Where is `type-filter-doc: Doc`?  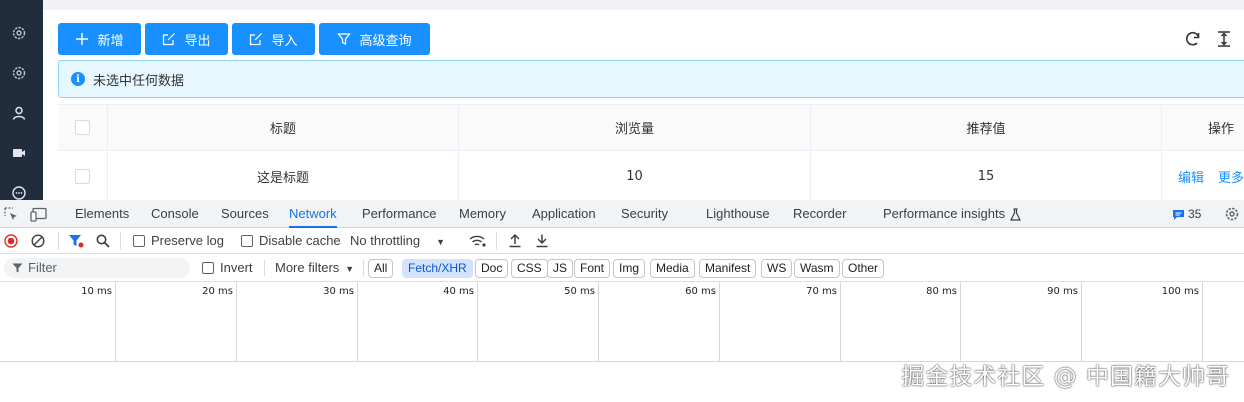 type-filter-doc: Doc is located at coordinates (492, 268).